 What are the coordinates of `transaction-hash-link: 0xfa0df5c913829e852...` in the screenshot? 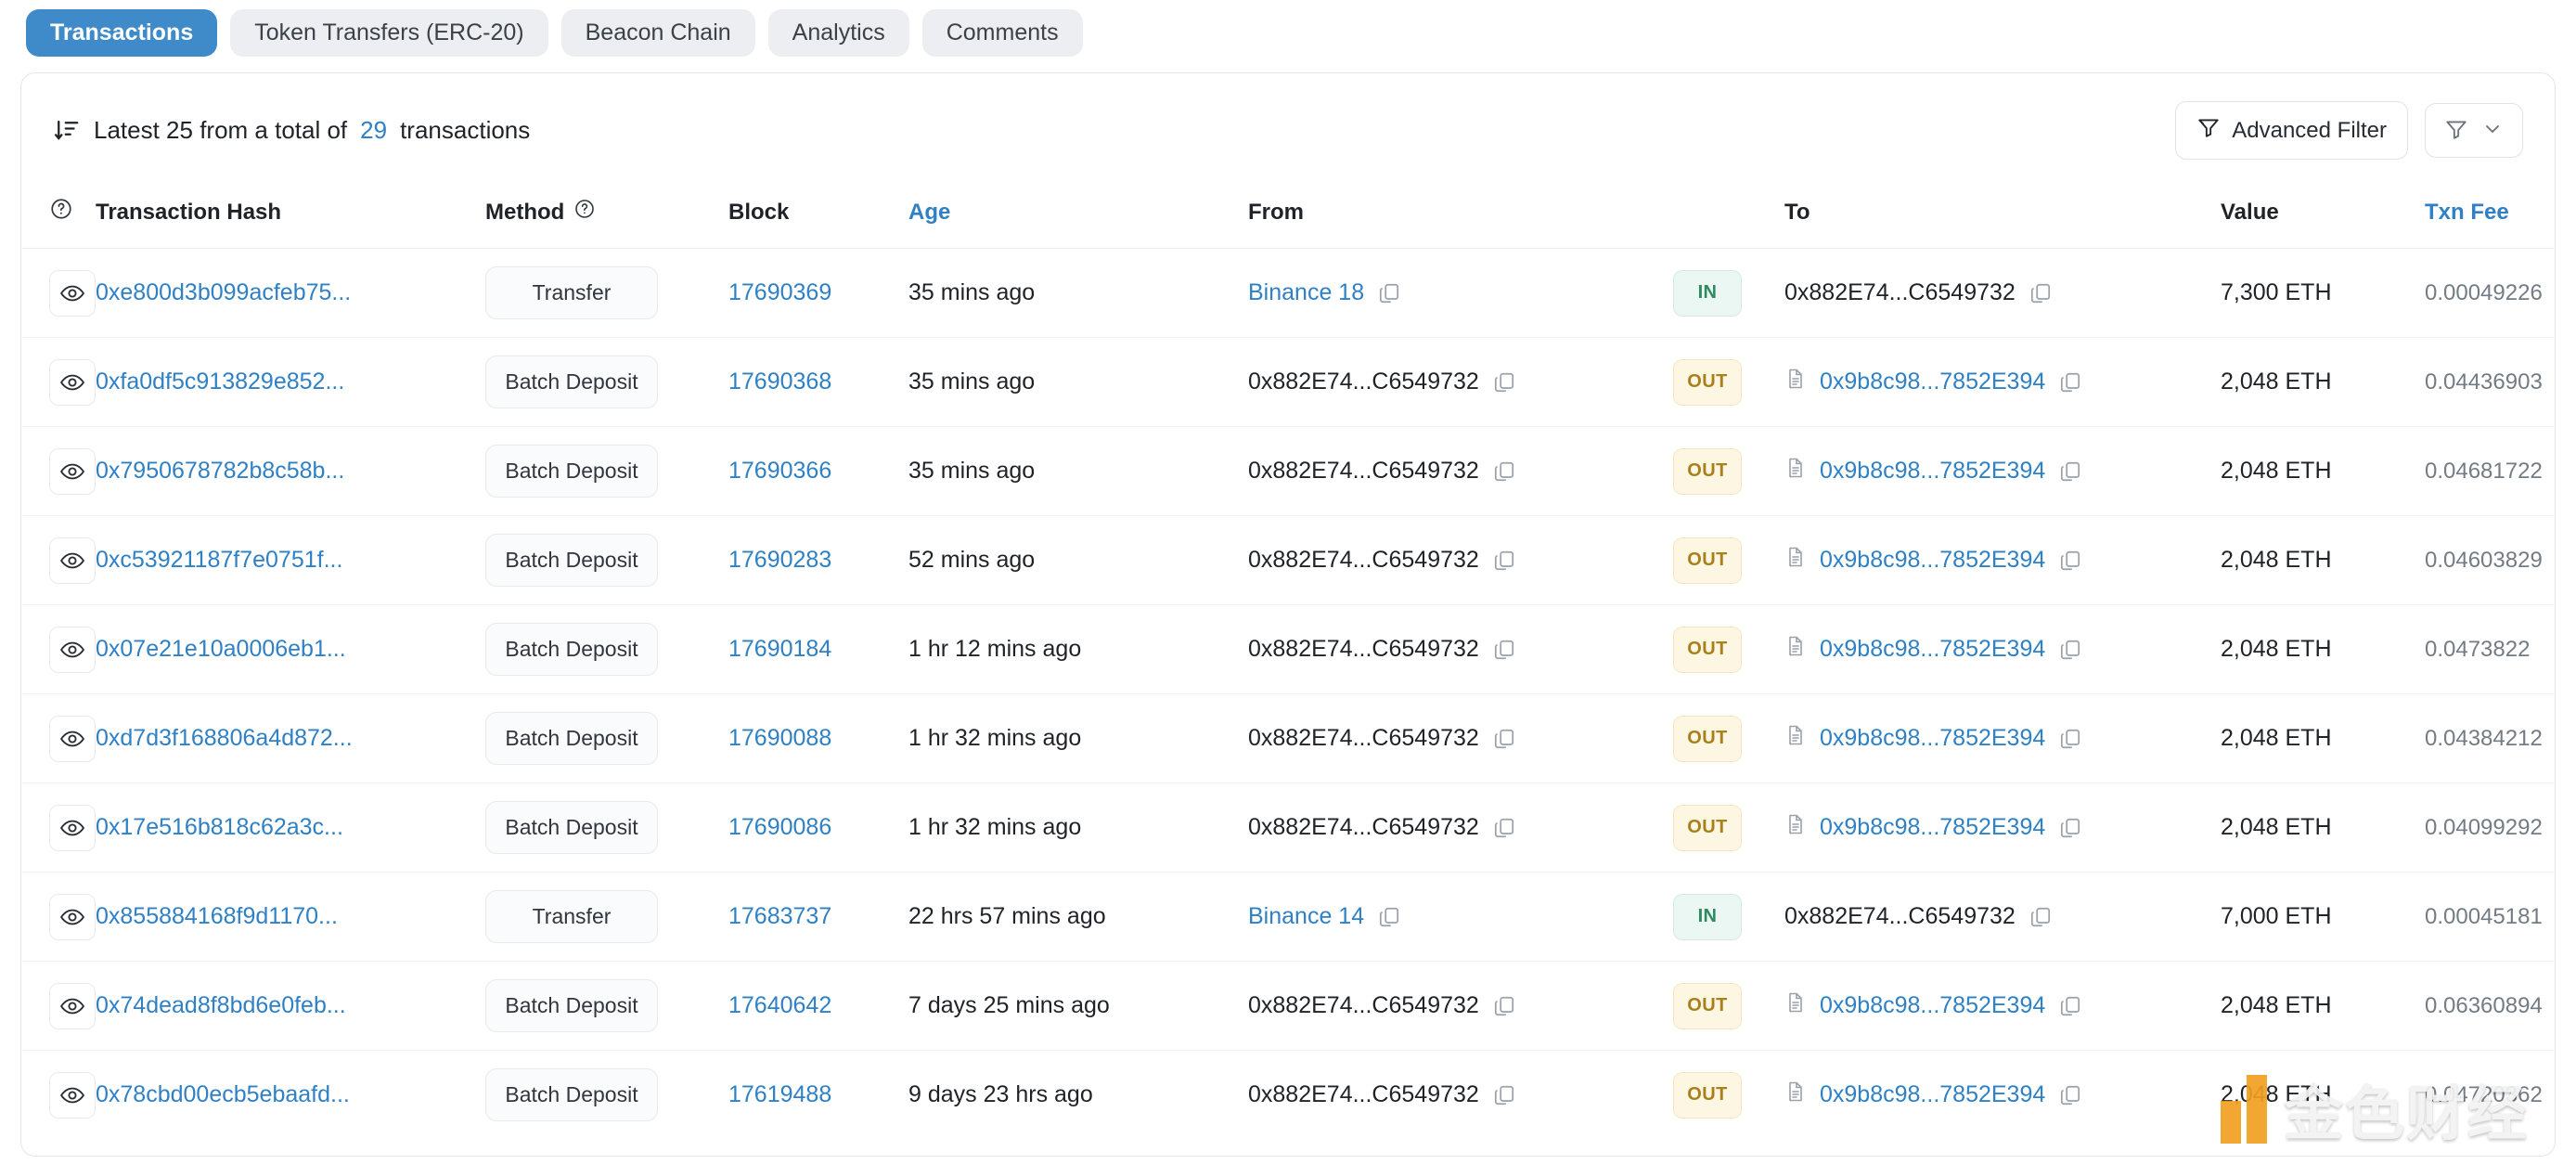 It's located at (220, 381).